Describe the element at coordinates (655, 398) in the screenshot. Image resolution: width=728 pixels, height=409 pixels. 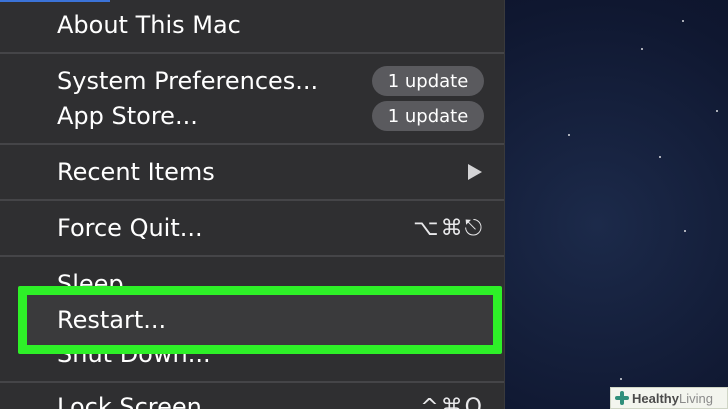
I see `watermark-brand-bold: Healthy` at that location.